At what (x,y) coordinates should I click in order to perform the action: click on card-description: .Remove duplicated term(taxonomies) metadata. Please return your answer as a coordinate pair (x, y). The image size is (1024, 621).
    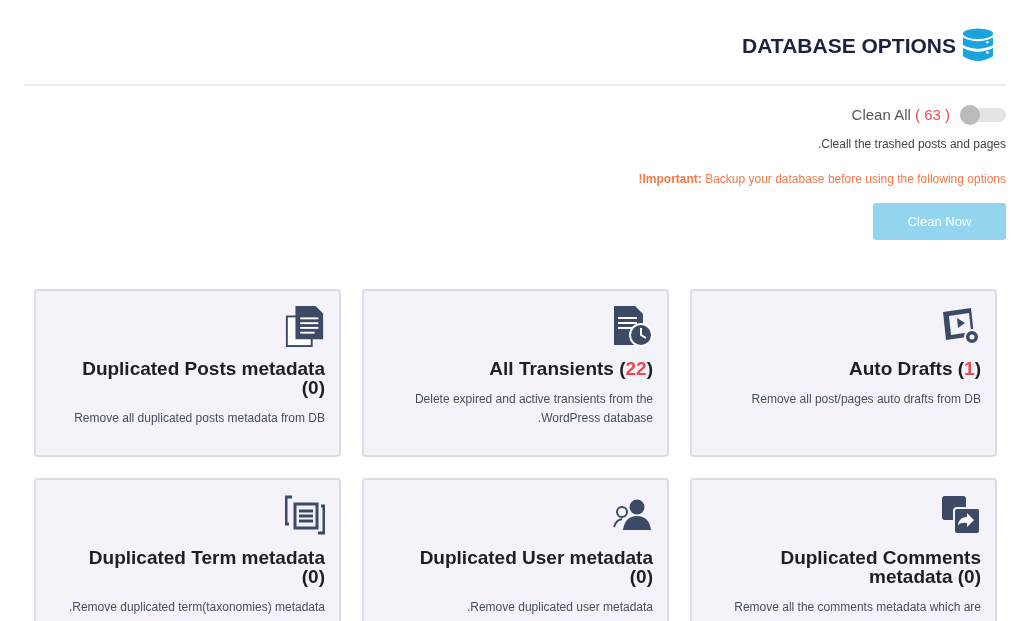
    Looking at the image, I should click on (196, 607).